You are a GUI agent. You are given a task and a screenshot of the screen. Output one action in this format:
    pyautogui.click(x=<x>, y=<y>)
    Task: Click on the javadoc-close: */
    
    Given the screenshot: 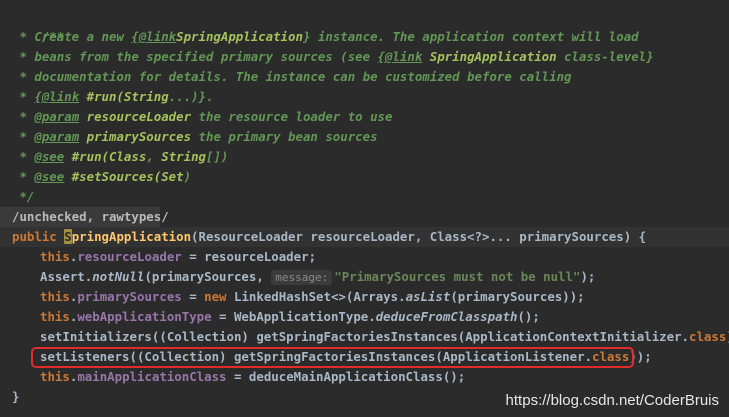 What is the action you would take?
    pyautogui.click(x=23, y=196)
    